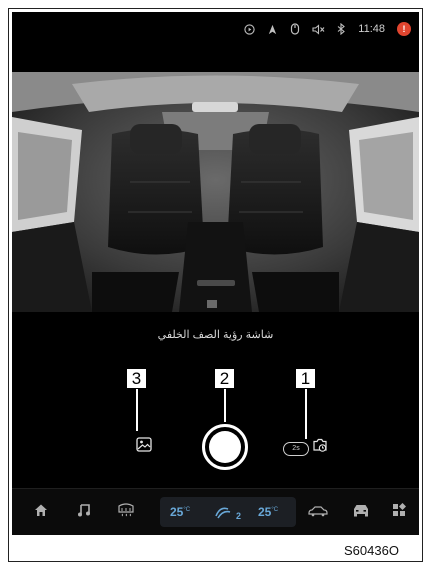 This screenshot has height=576, width=431. Describe the element at coordinates (126, 512) in the screenshot. I see `rear-defrost-icon` at that location.